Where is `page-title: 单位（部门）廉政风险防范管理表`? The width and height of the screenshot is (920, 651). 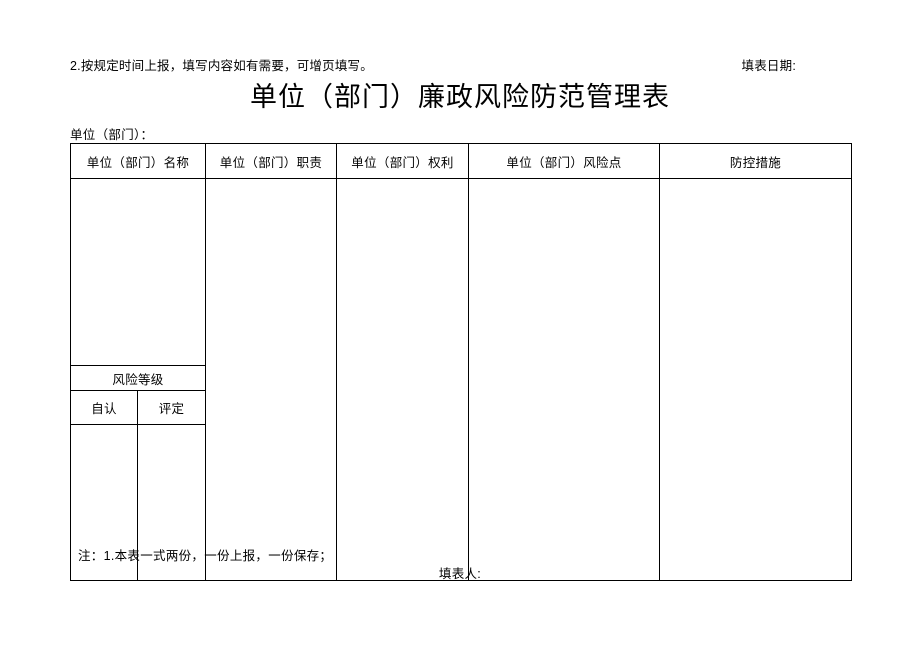
page-title: 单位（部门）廉政风险防范管理表 is located at coordinates (460, 97).